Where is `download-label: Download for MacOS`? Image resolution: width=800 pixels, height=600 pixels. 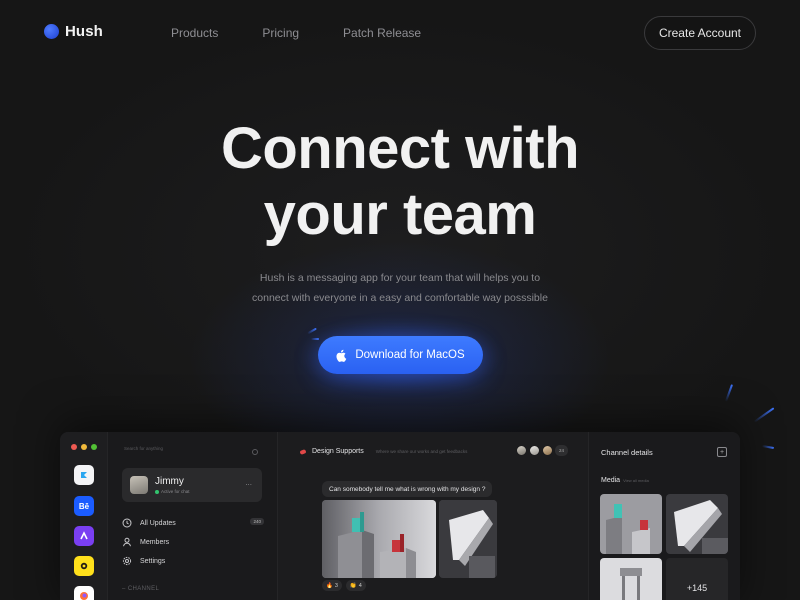
download-label: Download for MacOS is located at coordinates (410, 355).